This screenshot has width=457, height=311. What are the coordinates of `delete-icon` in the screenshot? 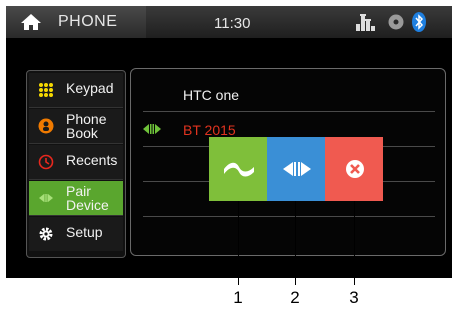 It's located at (355, 169).